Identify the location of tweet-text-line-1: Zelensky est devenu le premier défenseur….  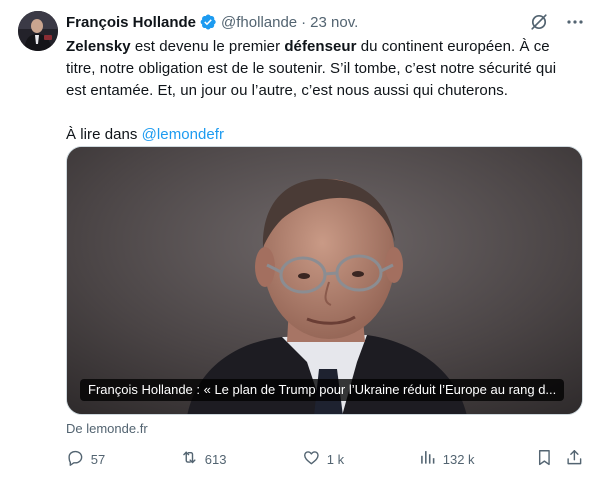
(326, 47).